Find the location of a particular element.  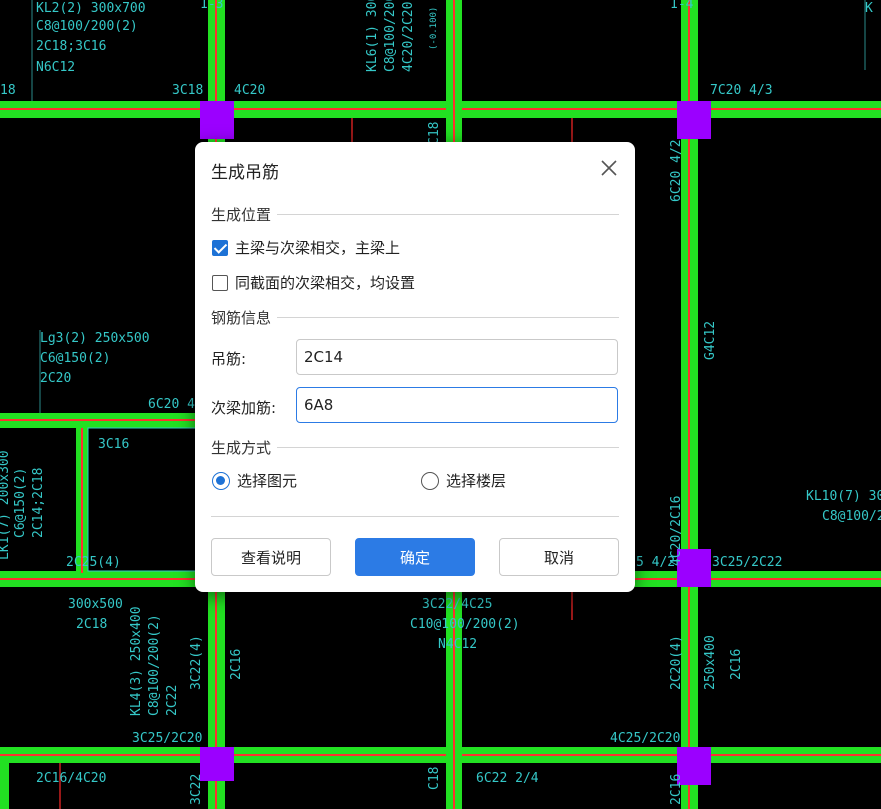

annotation: 2C25(4) is located at coordinates (93, 562).